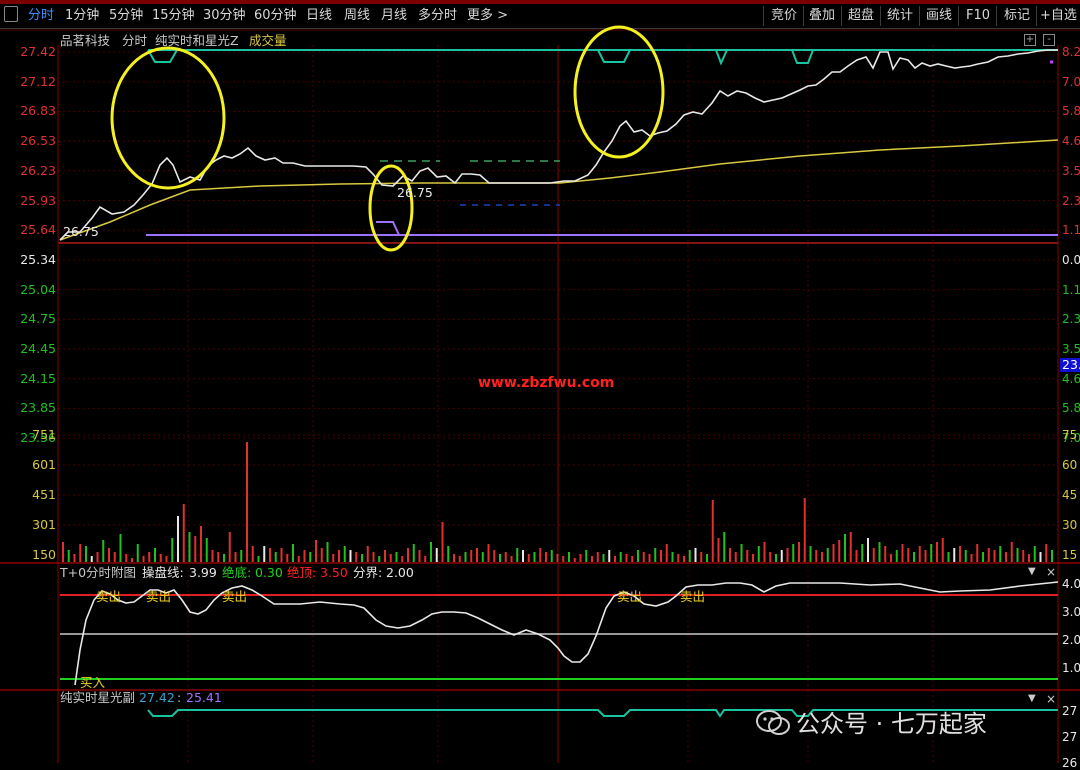 The height and width of the screenshot is (770, 1080). I want to click on base-price-label: 26.75, so click(81, 231).